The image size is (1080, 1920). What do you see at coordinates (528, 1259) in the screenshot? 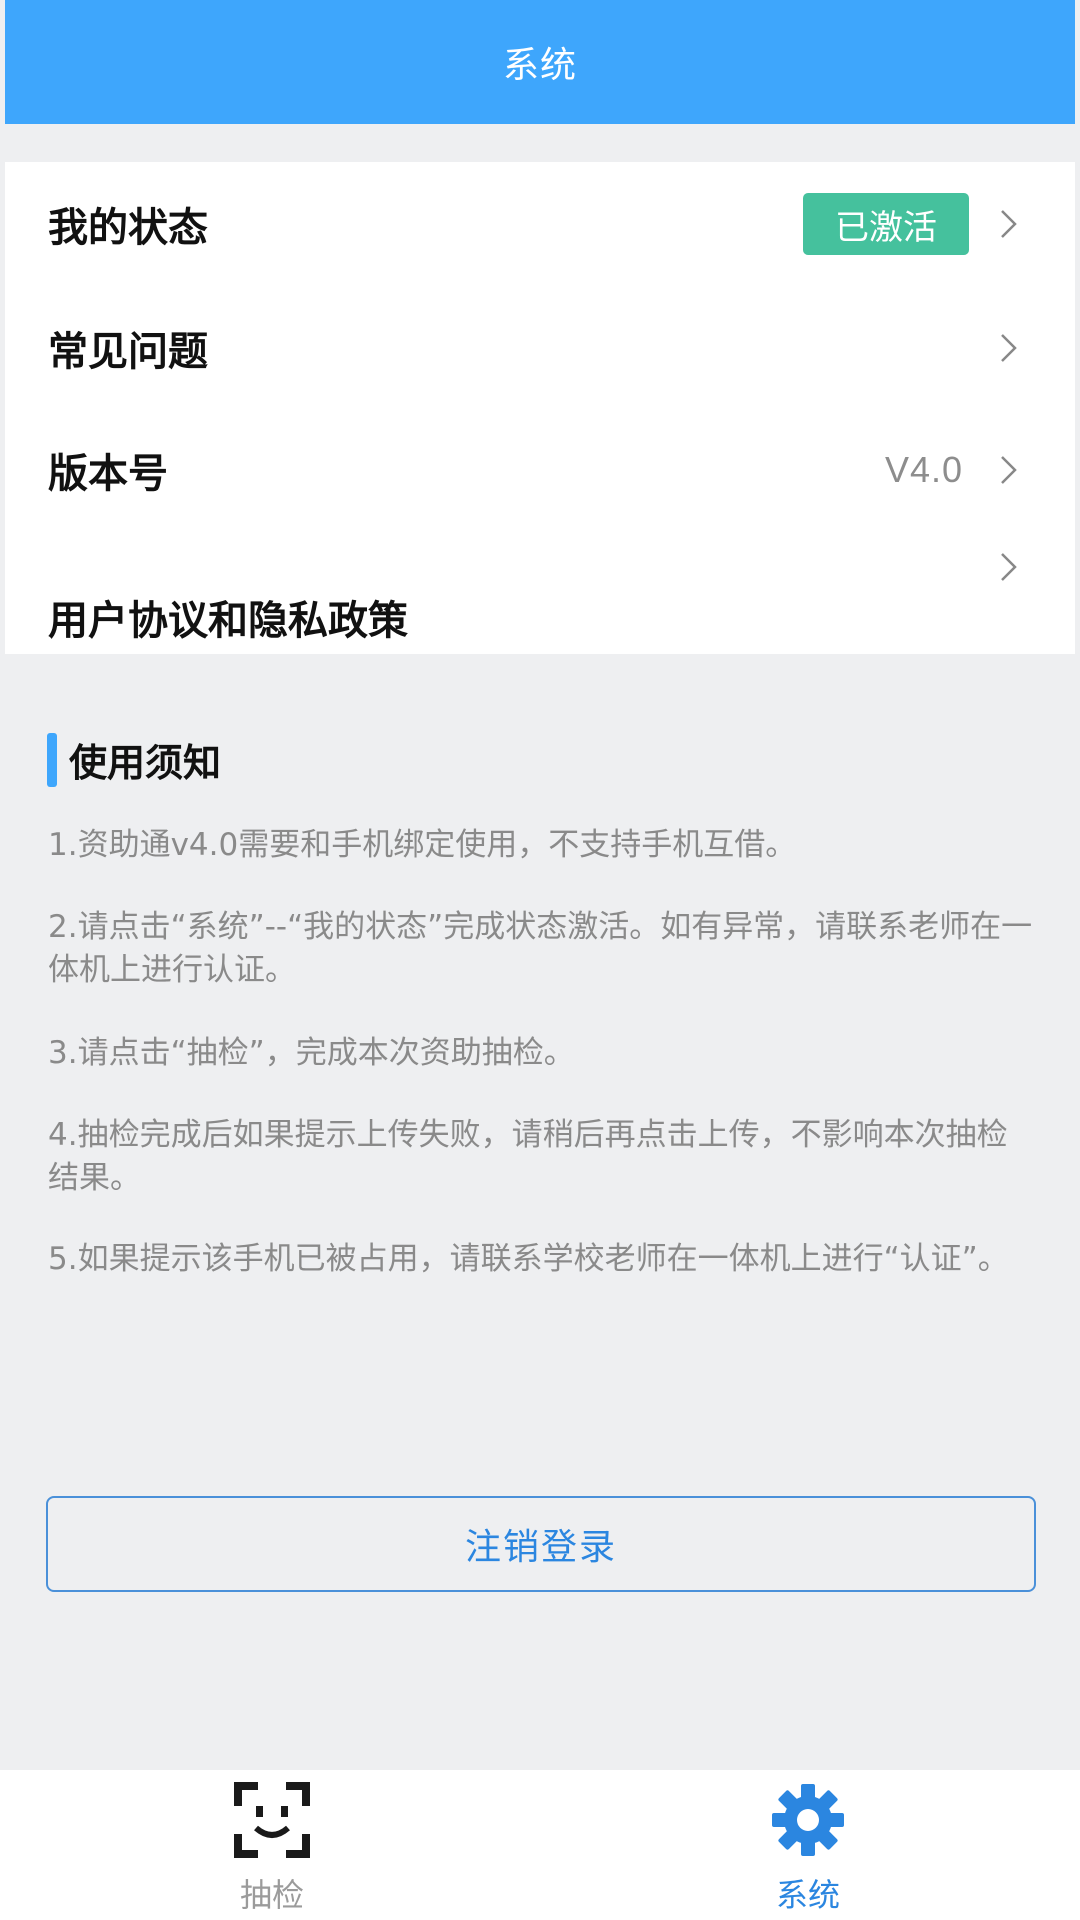
I see `notice-item: 5.如果提示该手机已被占用，请联系学校老师在一体机上进行“认证”。` at bounding box center [528, 1259].